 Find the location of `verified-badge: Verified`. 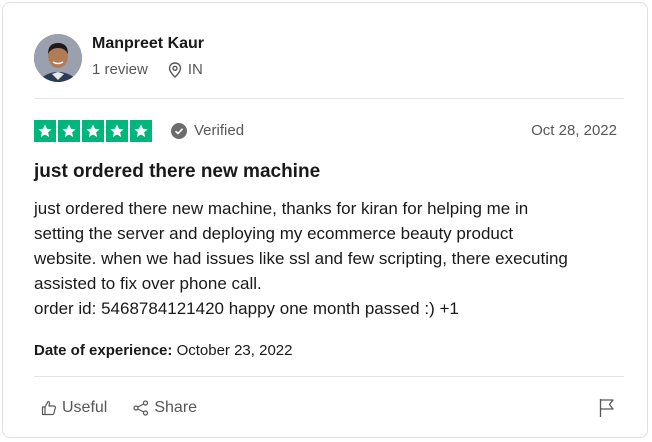

verified-badge: Verified is located at coordinates (207, 130).